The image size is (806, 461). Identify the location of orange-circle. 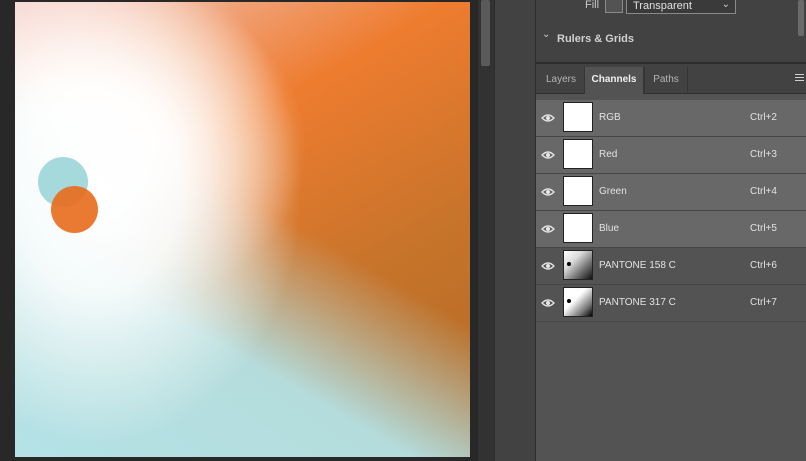
(74, 209).